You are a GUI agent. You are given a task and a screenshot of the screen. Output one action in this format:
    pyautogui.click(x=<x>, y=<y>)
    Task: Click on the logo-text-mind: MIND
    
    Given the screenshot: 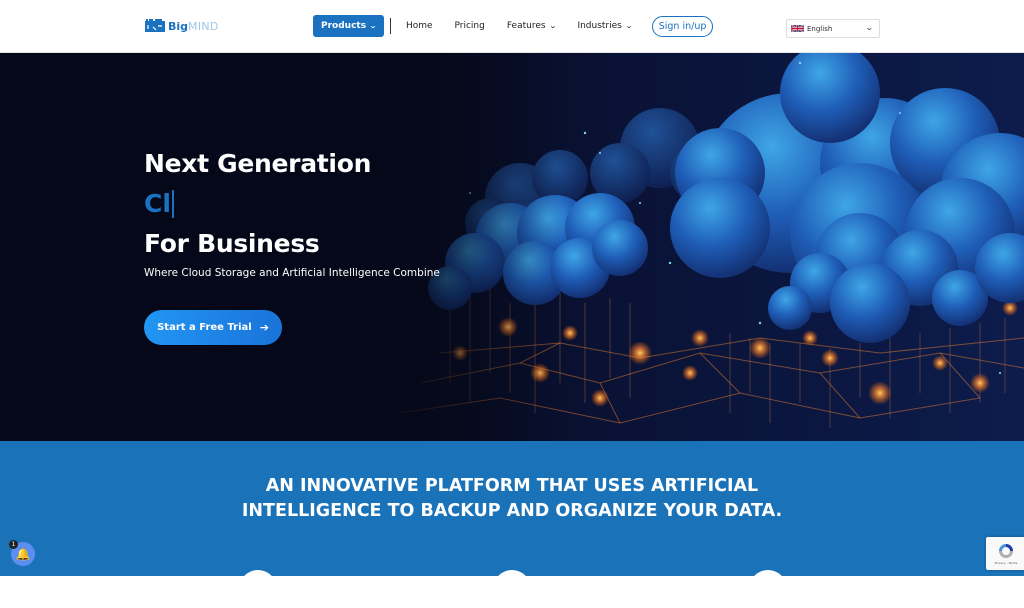 What is the action you would take?
    pyautogui.click(x=203, y=26)
    